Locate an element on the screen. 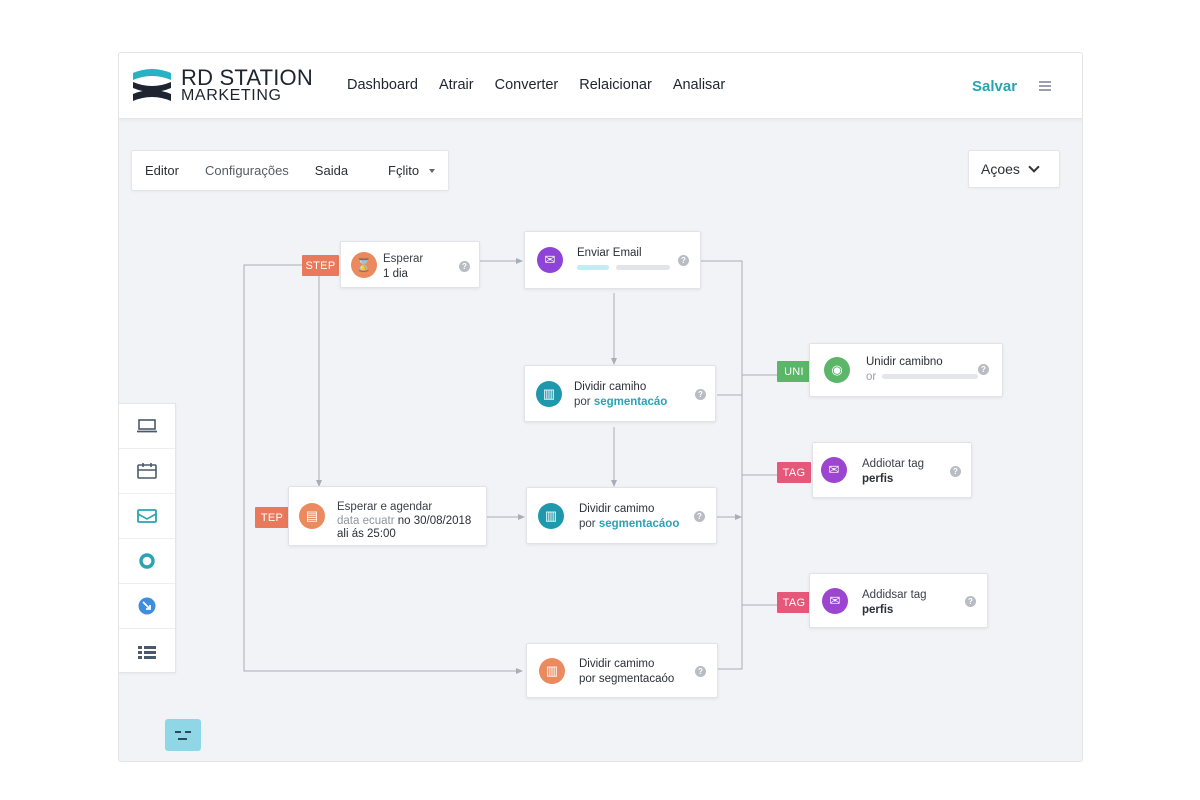 The height and width of the screenshot is (800, 1200). node-join: ◉ Unidir camibno or ? is located at coordinates (906, 370).